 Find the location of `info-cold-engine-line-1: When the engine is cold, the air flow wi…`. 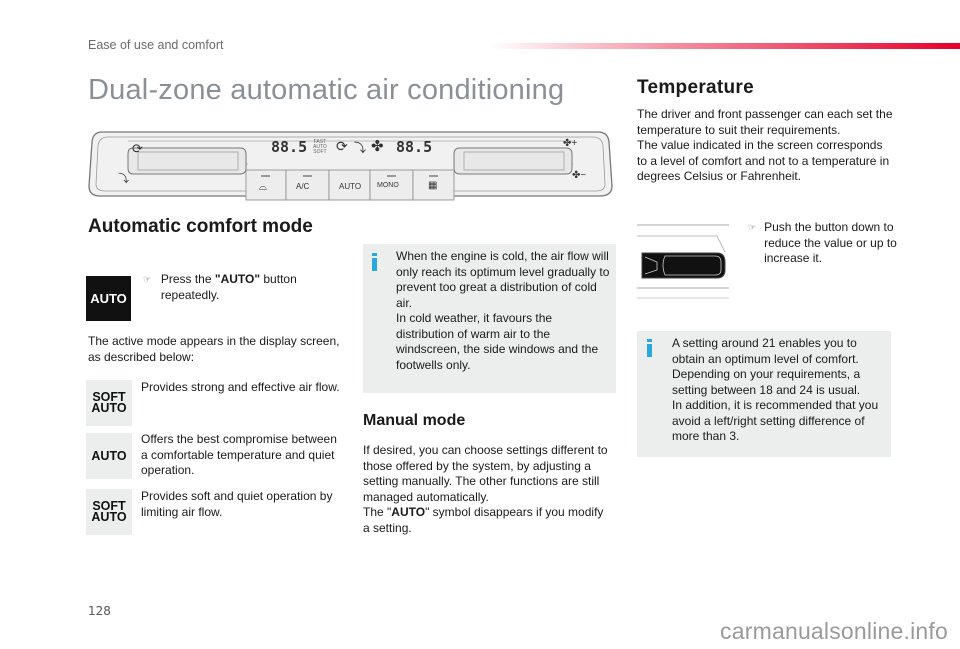

info-cold-engine-line-1: When the engine is cold, the air flow wi… is located at coordinates (503, 279).